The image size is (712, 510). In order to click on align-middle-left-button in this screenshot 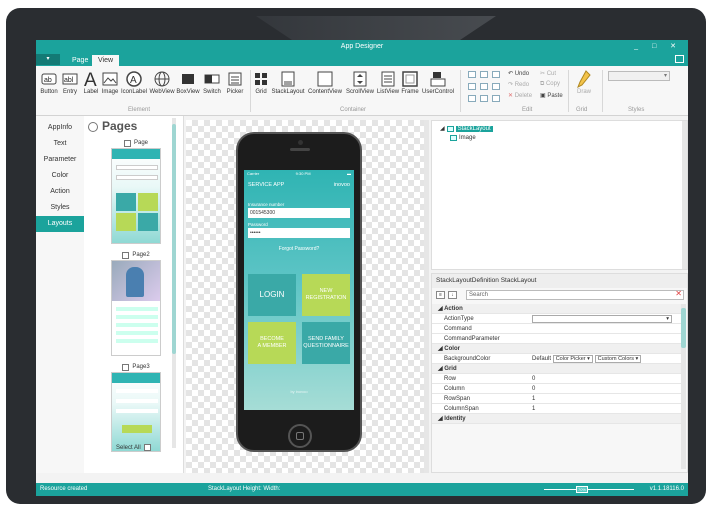, I will do `click(472, 86)`.